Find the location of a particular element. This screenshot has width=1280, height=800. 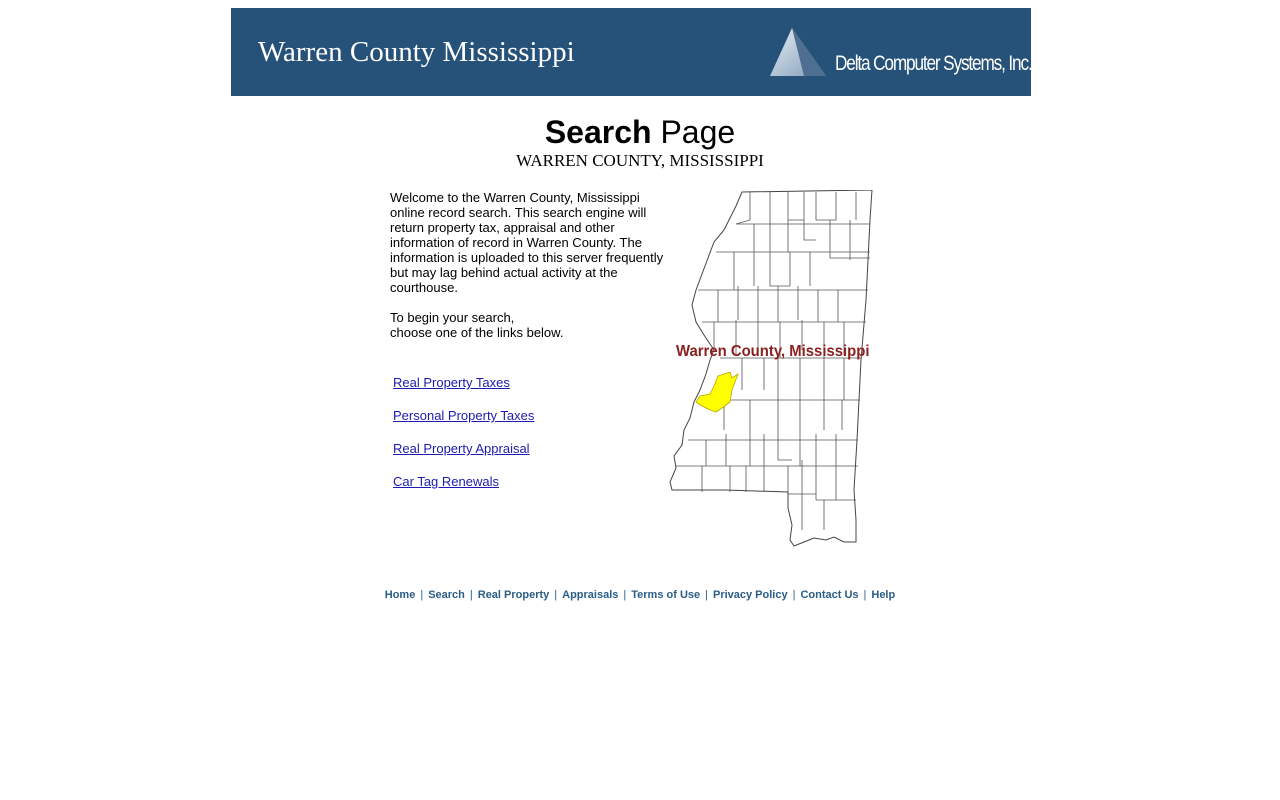

footer-link-contact-us: Contact Us is located at coordinates (829, 595).